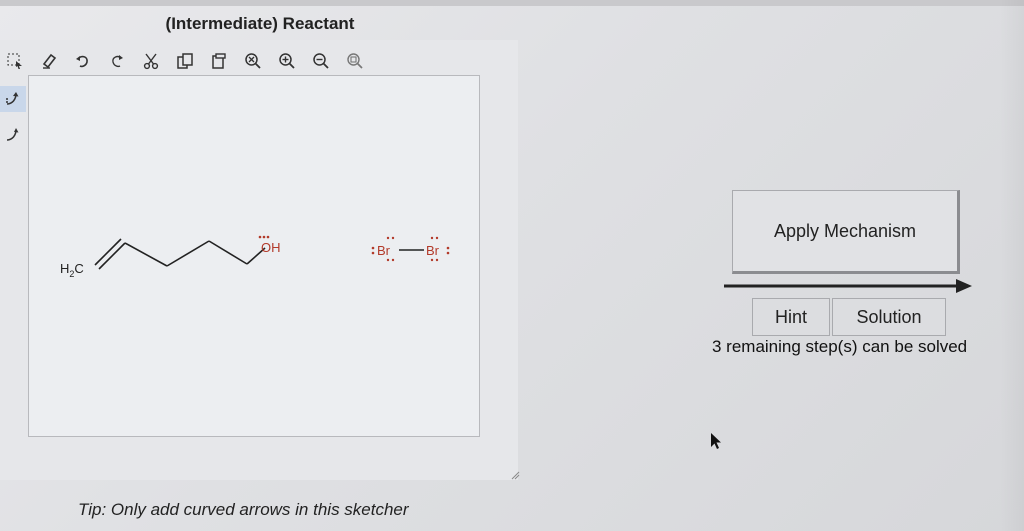 The height and width of the screenshot is (531, 1024). Describe the element at coordinates (355, 61) in the screenshot. I see `zoom-fit-icon` at that location.